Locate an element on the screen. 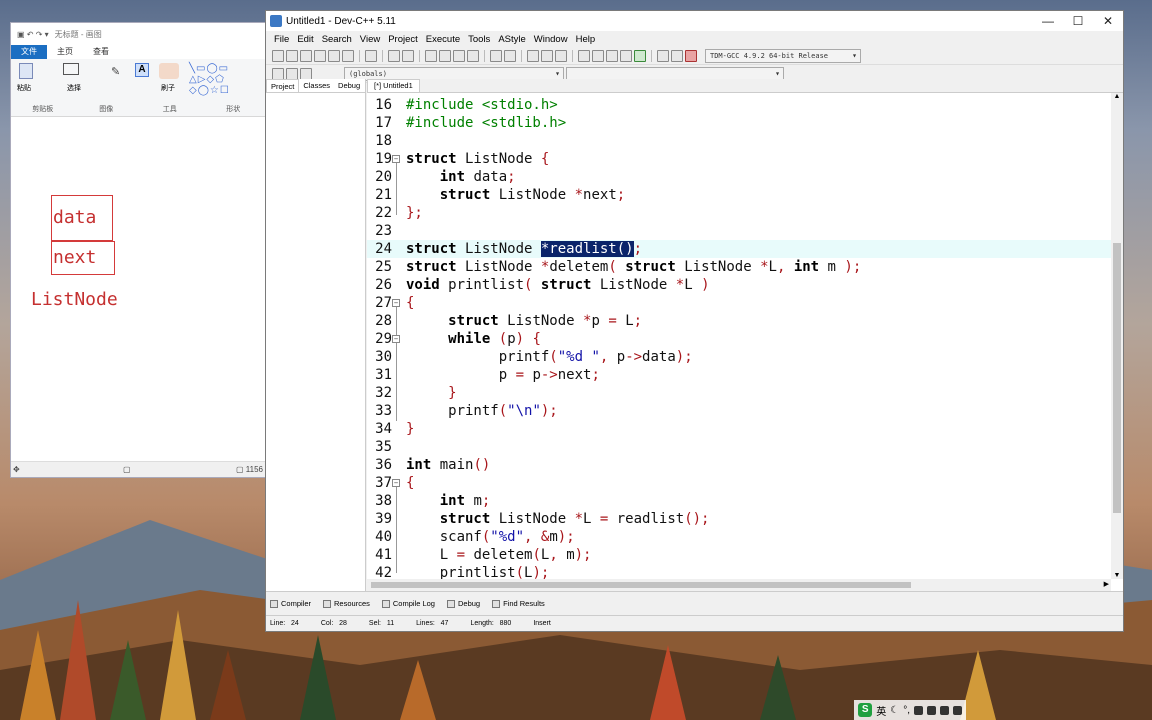 This screenshot has height=720, width=1152. code-line: 39 struct ListNode *L = readlist(); is located at coordinates (739, 519).